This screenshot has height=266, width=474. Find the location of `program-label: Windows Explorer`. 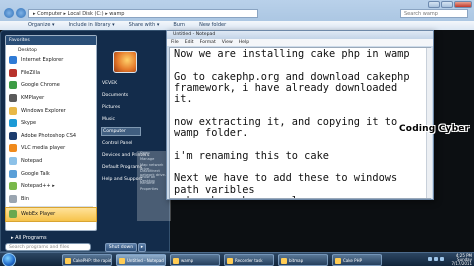

program-label: Windows Explorer is located at coordinates (43, 110).